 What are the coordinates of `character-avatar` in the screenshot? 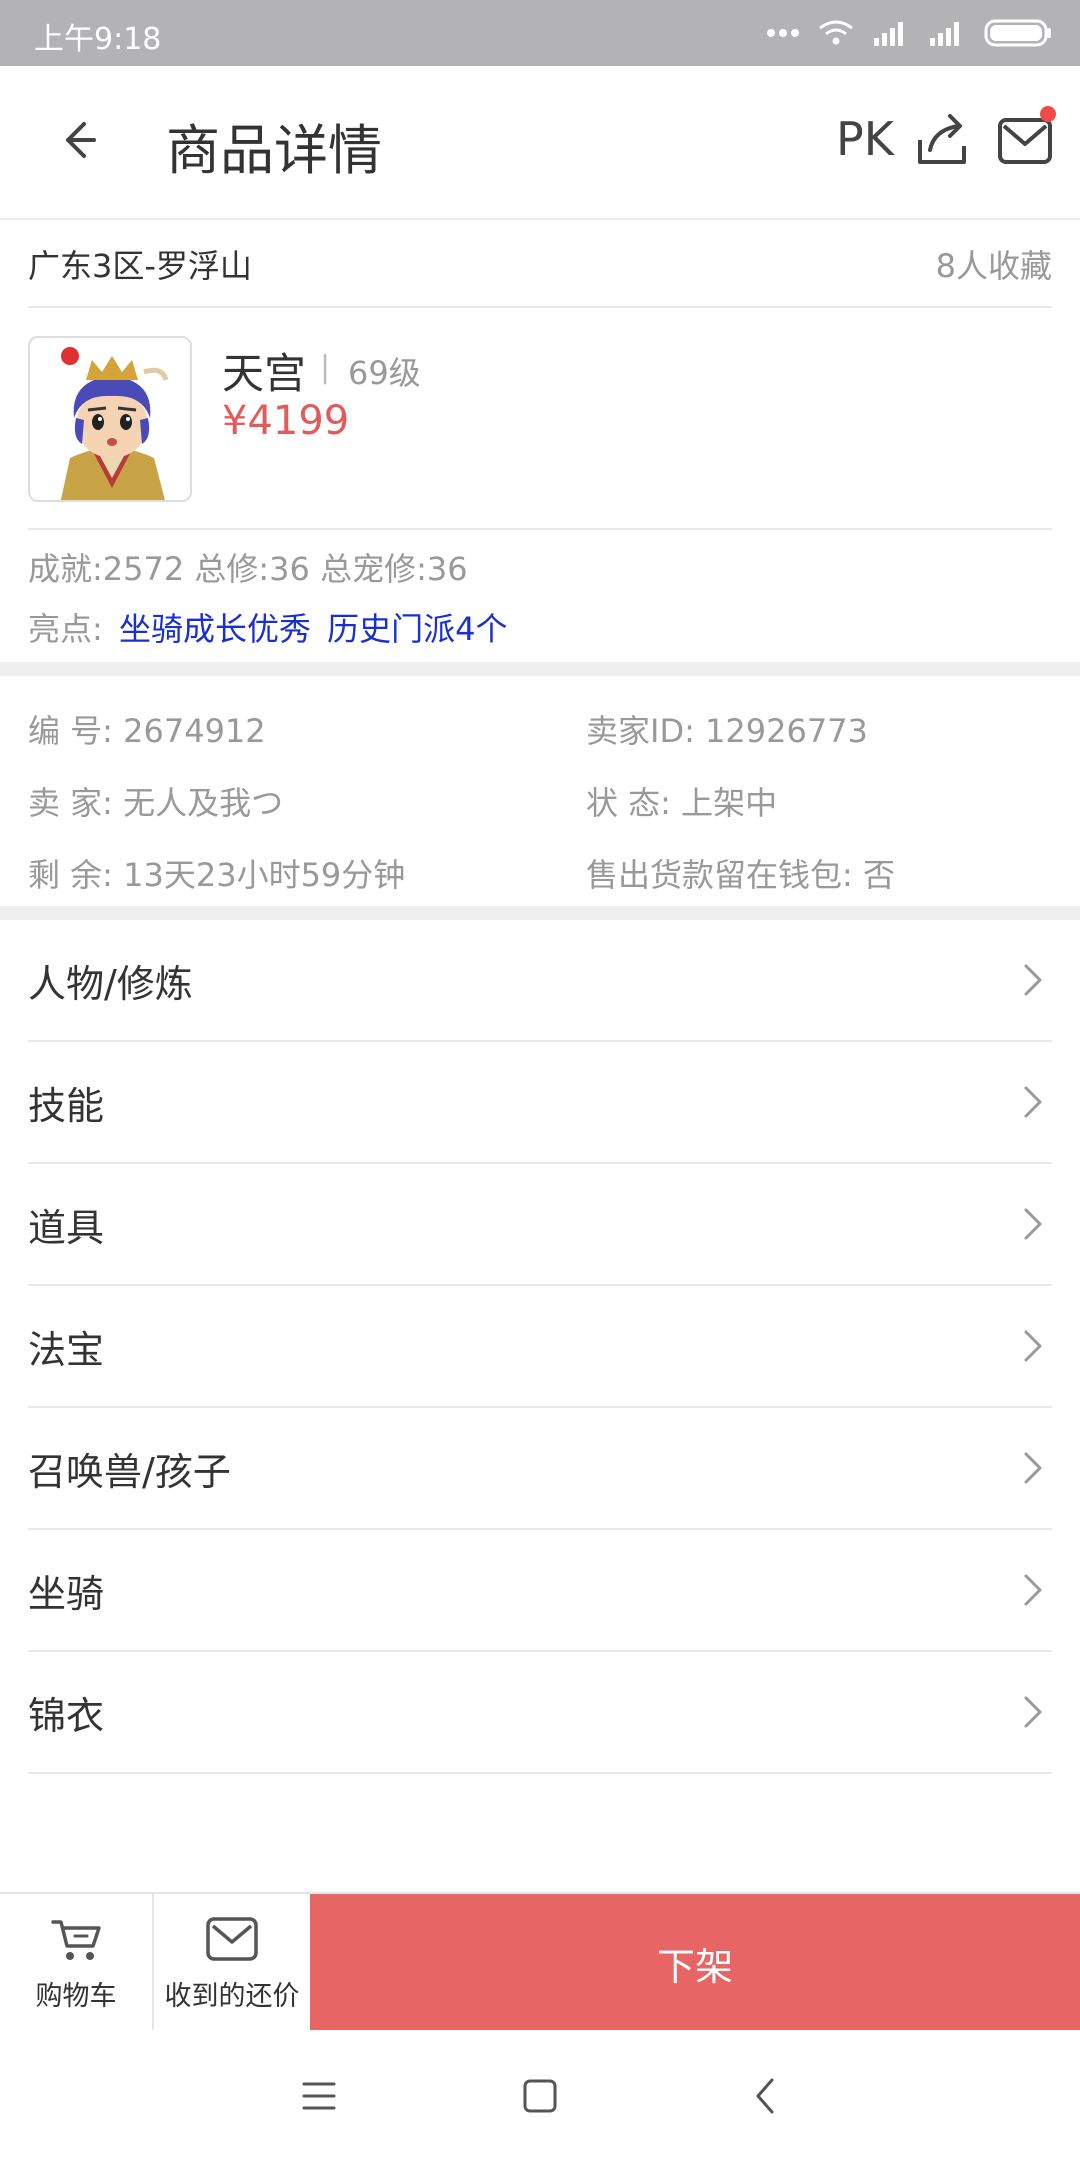 It's located at (110, 419).